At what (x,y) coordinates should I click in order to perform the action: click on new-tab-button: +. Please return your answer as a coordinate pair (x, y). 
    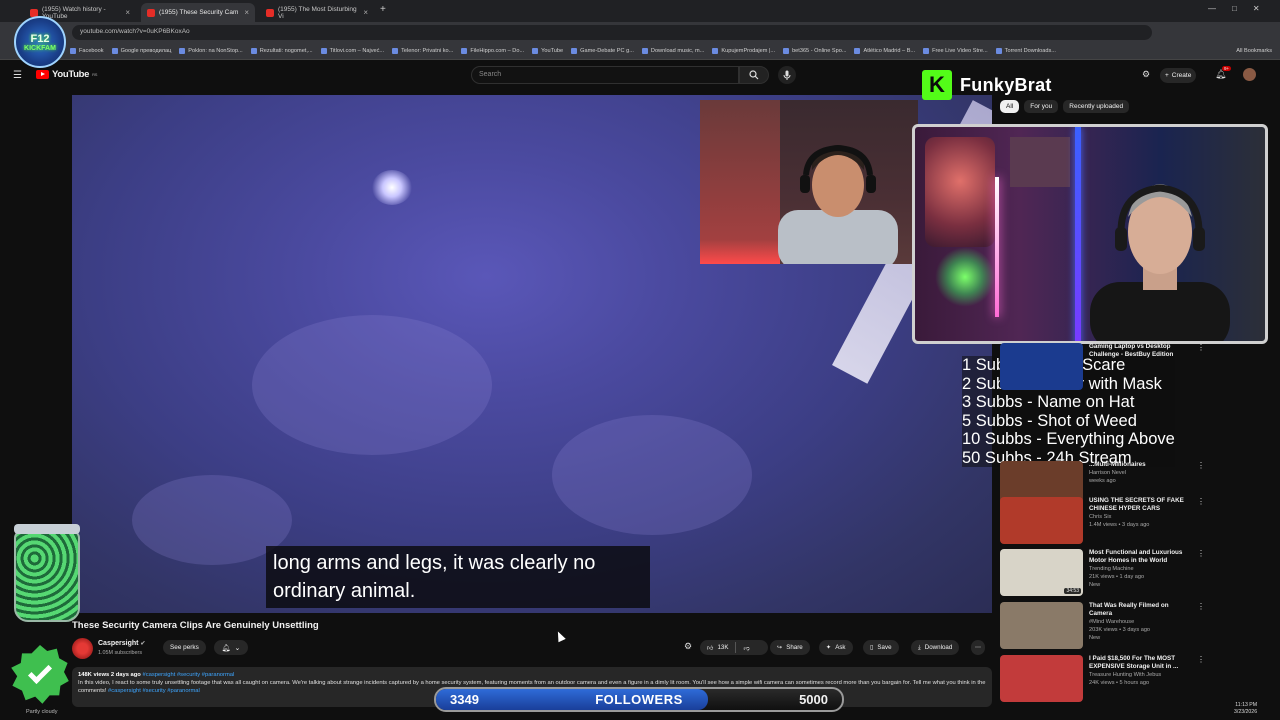
    Looking at the image, I should click on (383, 9).